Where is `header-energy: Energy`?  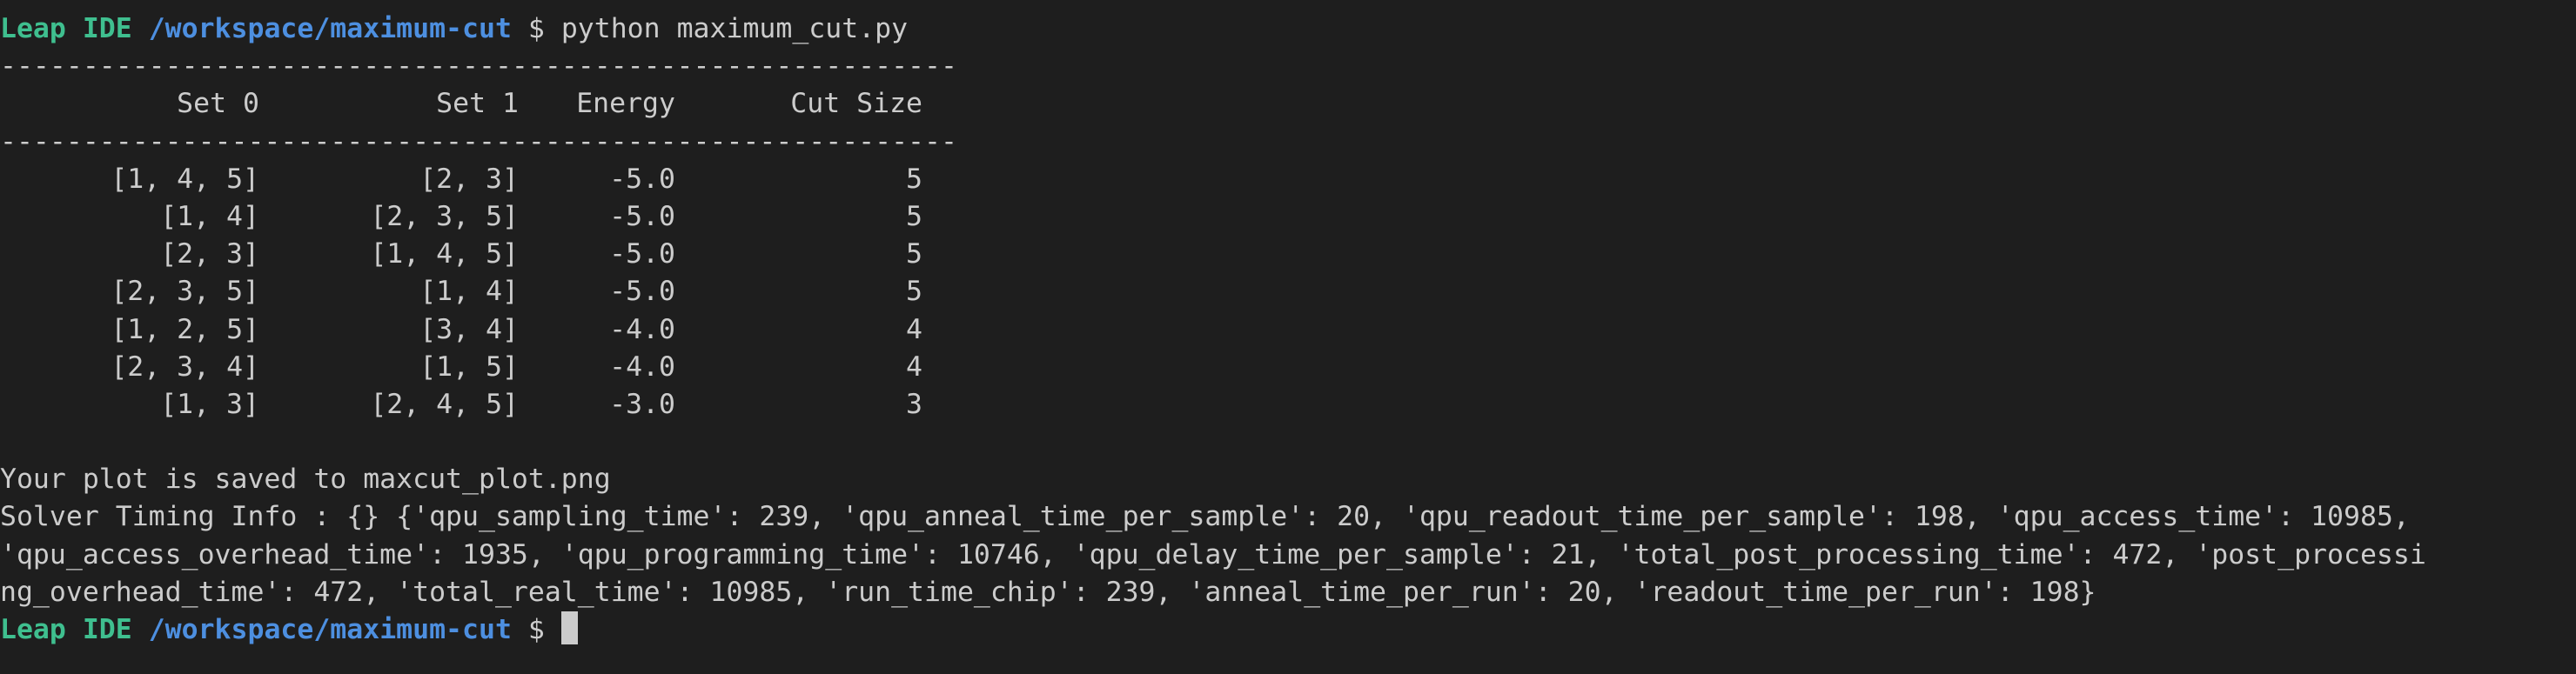
header-energy: Energy is located at coordinates (625, 104).